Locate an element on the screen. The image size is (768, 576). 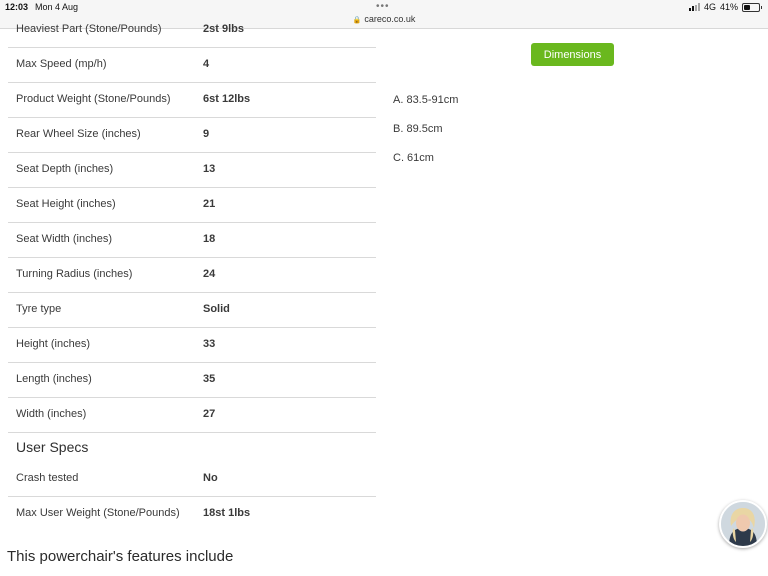
spec-label: Turning Radius (inches) is located at coordinates (74, 274).